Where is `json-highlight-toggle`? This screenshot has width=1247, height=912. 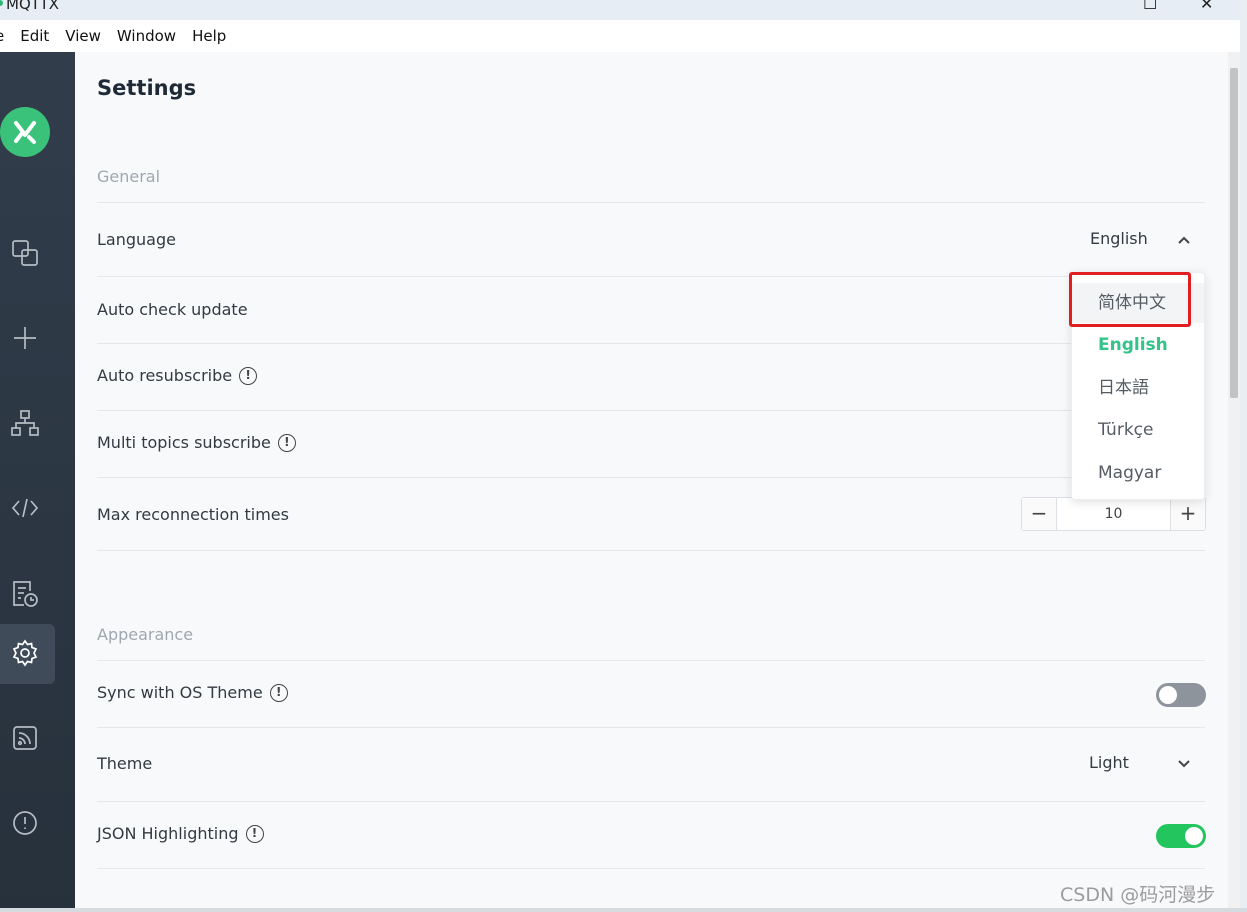
json-highlight-toggle is located at coordinates (1181, 836).